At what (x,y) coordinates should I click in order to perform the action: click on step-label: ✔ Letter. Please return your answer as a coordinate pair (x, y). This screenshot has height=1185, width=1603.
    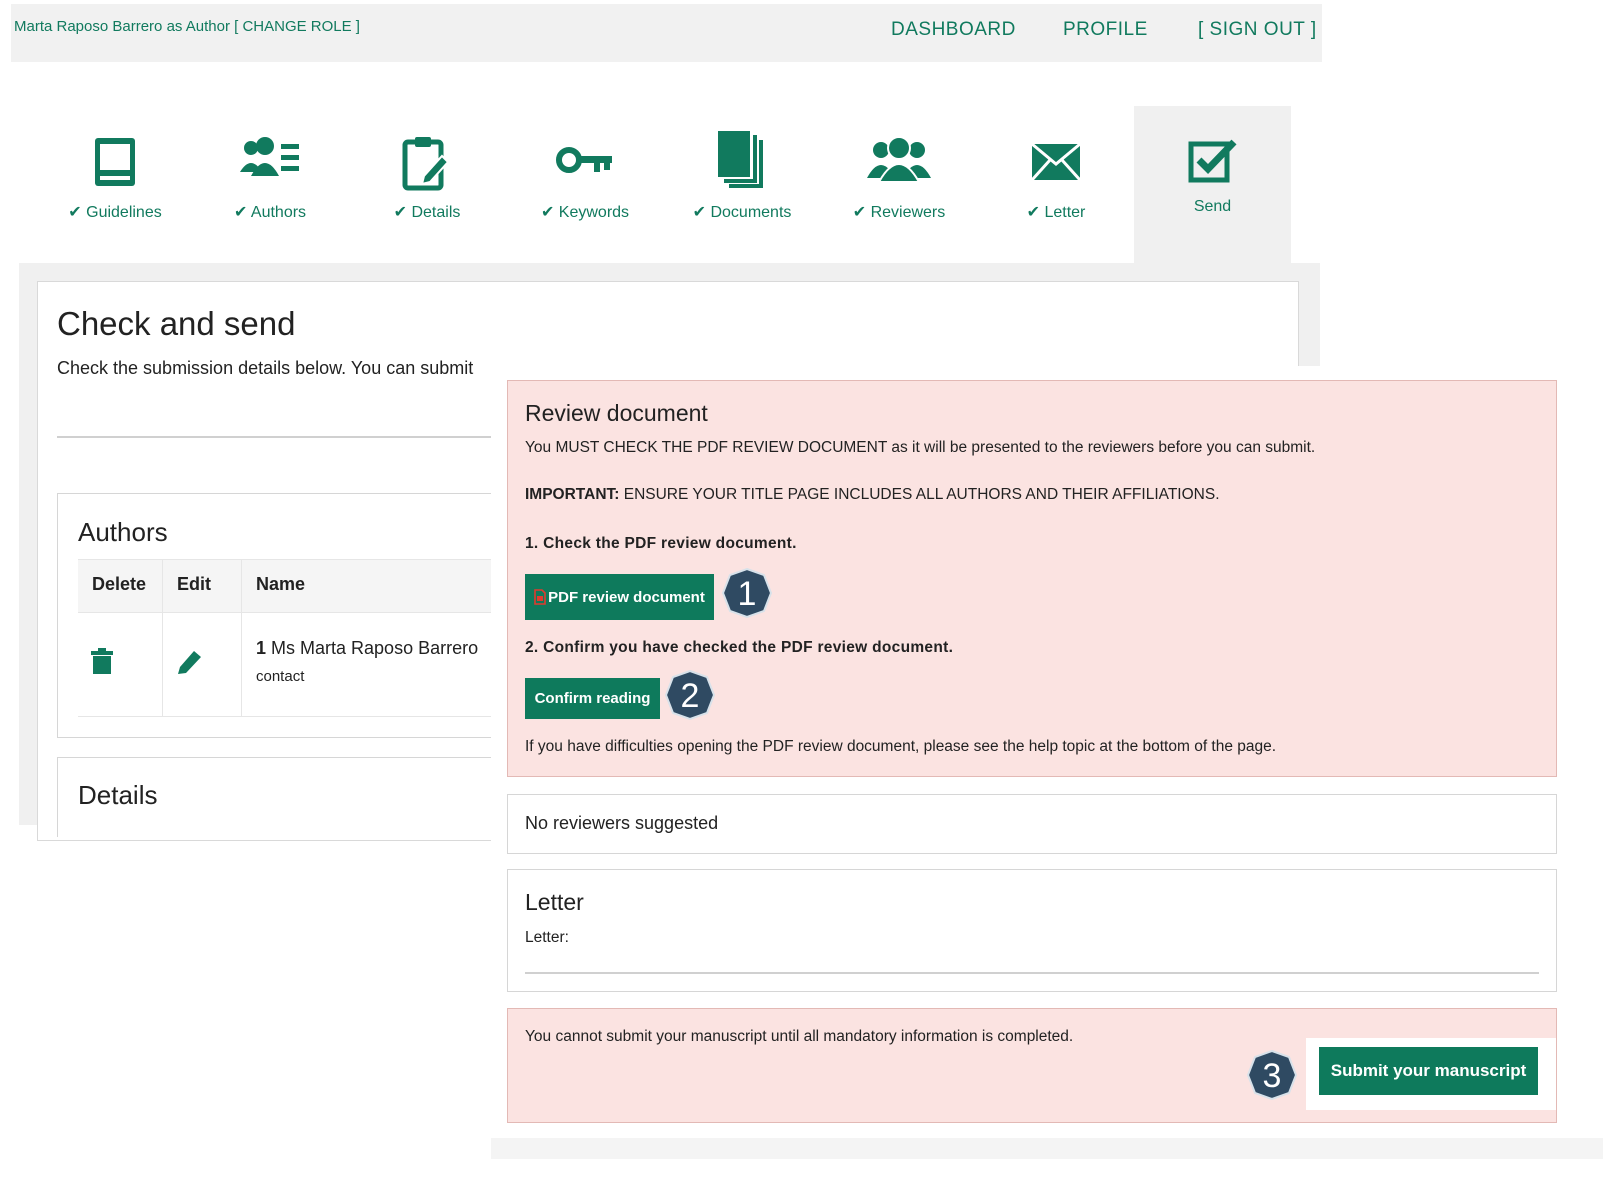
    Looking at the image, I should click on (1056, 212).